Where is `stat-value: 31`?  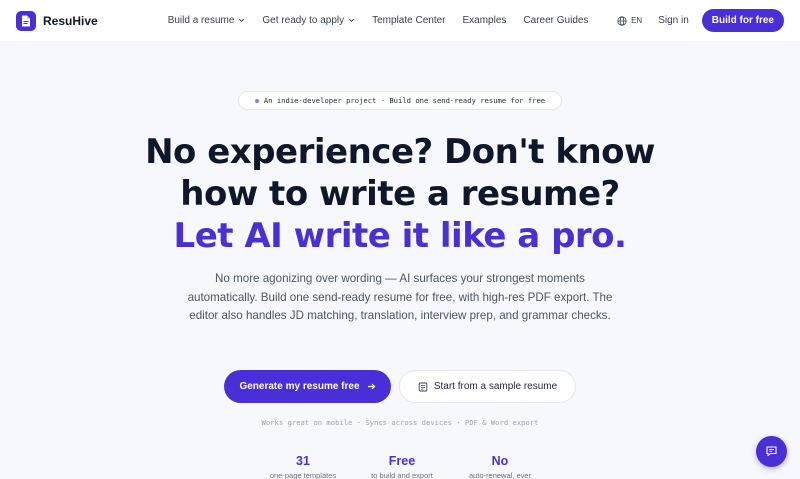
stat-value: 31 is located at coordinates (303, 461).